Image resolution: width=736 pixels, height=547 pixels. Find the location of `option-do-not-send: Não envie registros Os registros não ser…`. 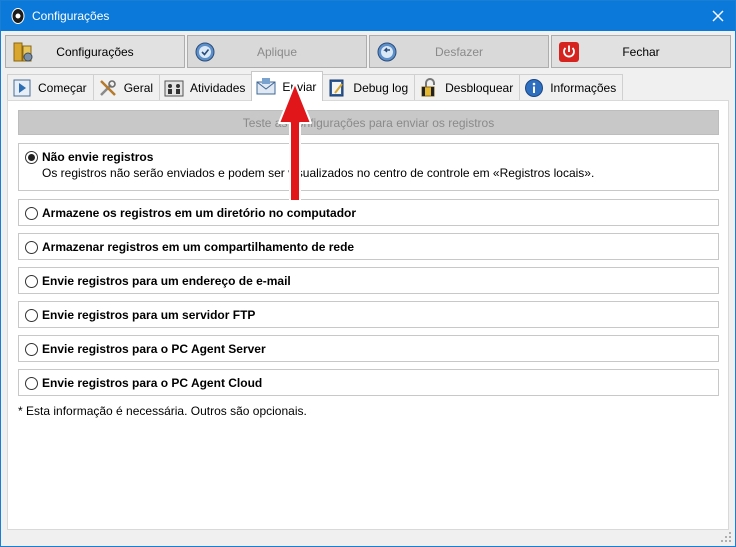

option-do-not-send: Não envie registros Os registros não ser… is located at coordinates (368, 167).